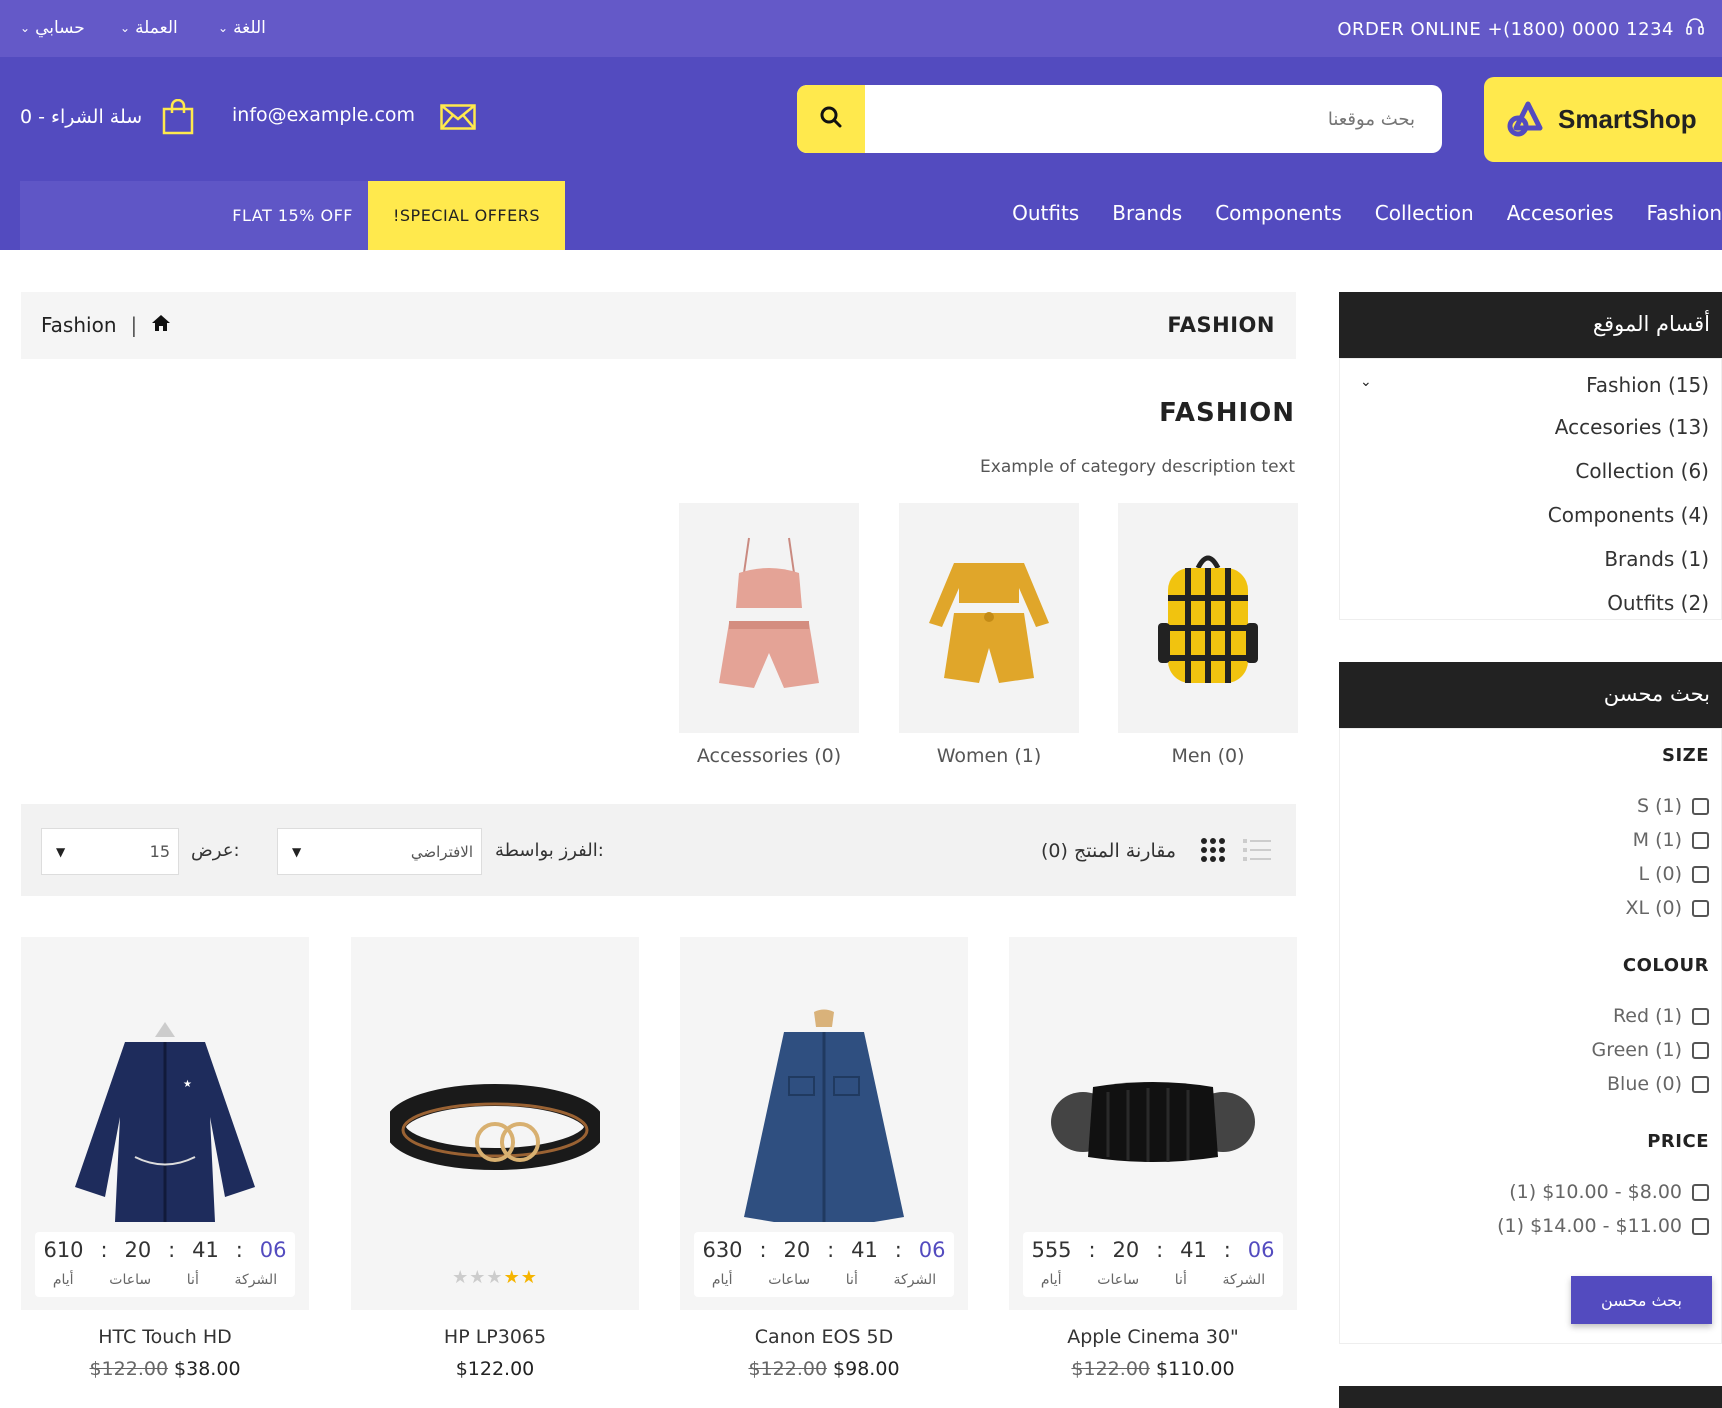 Image resolution: width=1722 pixels, height=1408 pixels. Describe the element at coordinates (769, 612) in the screenshot. I see `pink-outfit-image` at that location.